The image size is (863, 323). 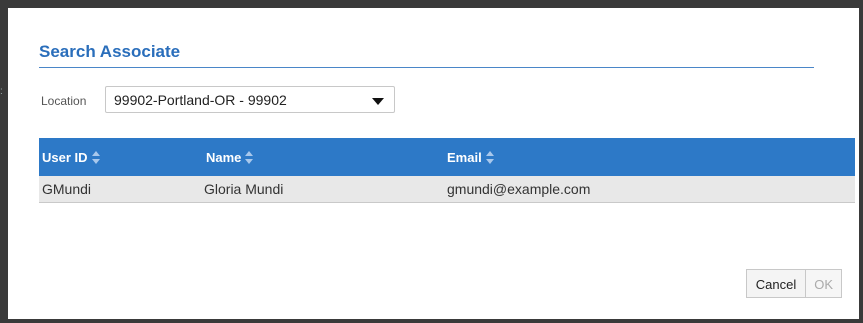 What do you see at coordinates (776, 283) in the screenshot?
I see `cancel-button: Cancel` at bounding box center [776, 283].